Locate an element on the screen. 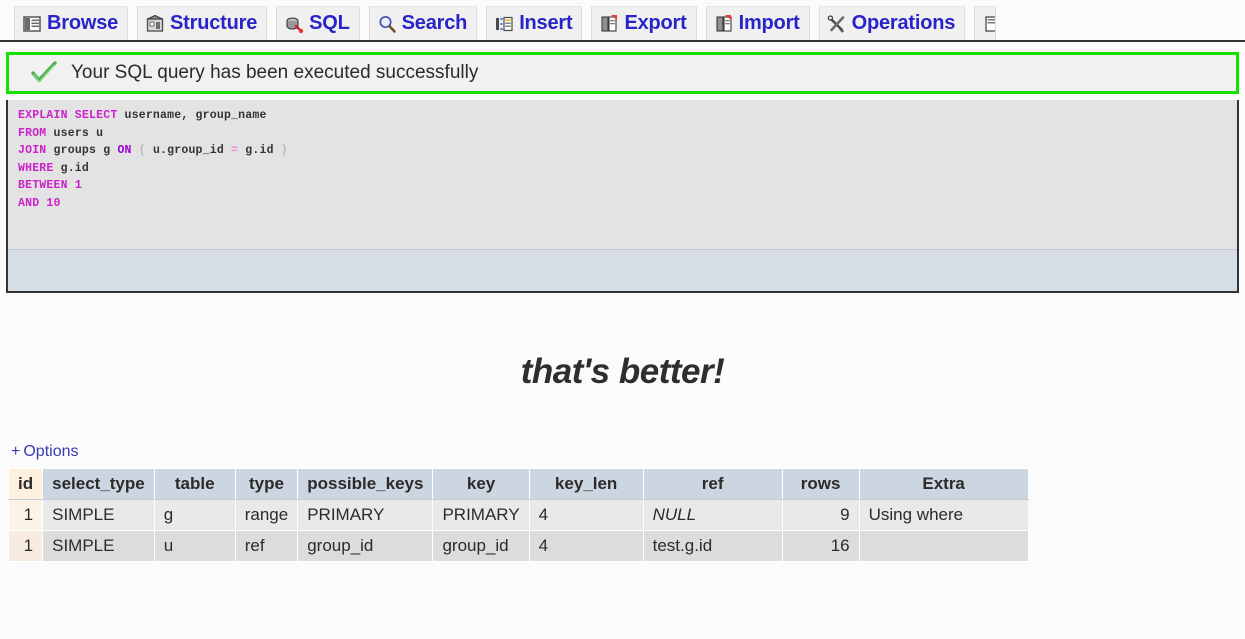 This screenshot has width=1245, height=639. sql-line: JOIN groups g ON ( u.group_id = g.id ) is located at coordinates (627, 151).